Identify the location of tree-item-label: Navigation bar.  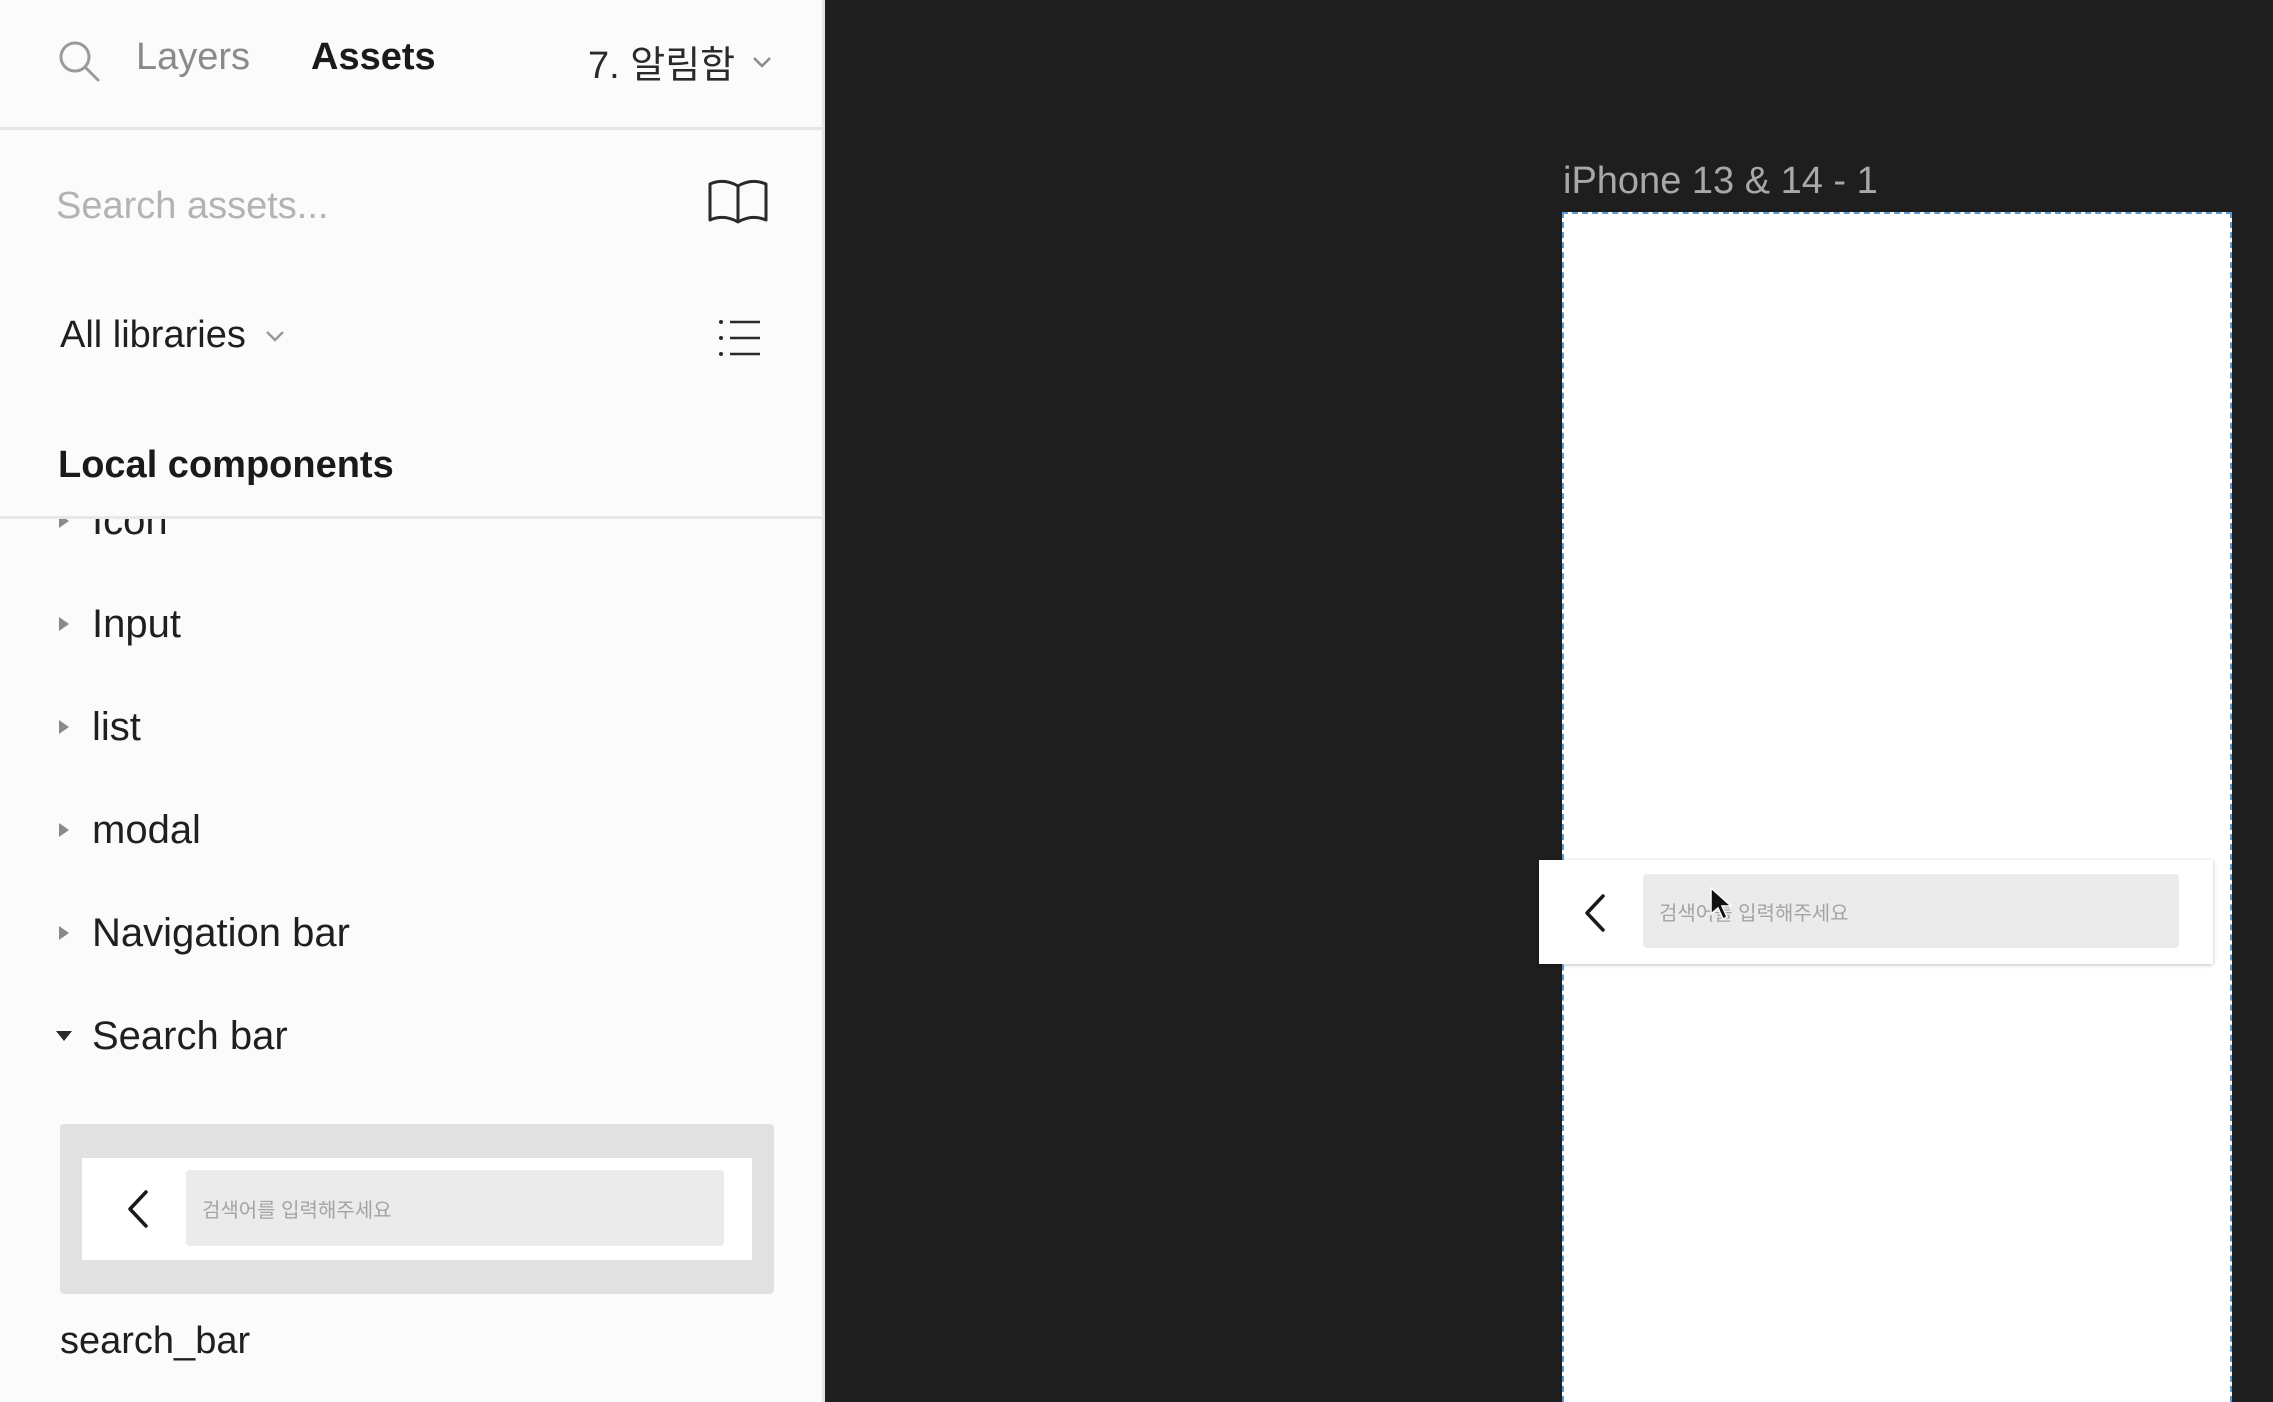
(221, 932).